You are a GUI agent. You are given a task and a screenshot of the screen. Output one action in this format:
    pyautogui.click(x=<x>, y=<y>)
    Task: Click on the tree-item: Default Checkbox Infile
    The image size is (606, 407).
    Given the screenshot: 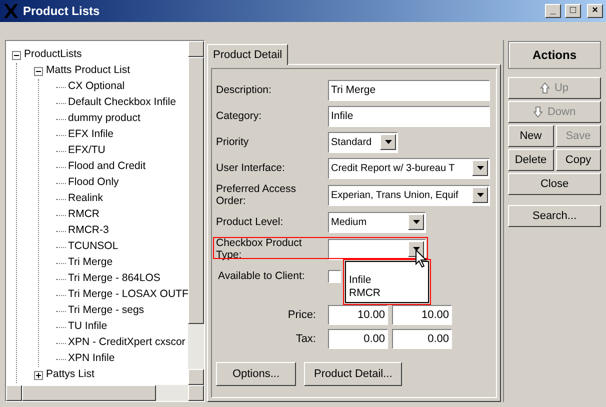 What is the action you would take?
    pyautogui.click(x=122, y=103)
    